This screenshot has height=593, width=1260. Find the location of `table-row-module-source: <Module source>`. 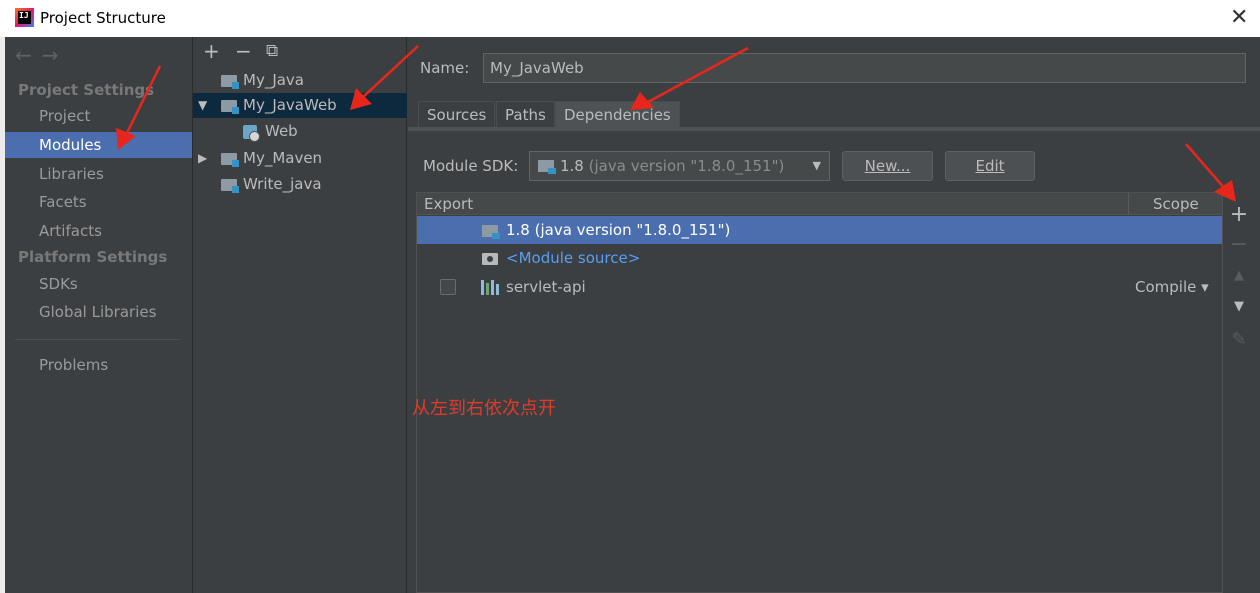

table-row-module-source: <Module source> is located at coordinates (819, 258).